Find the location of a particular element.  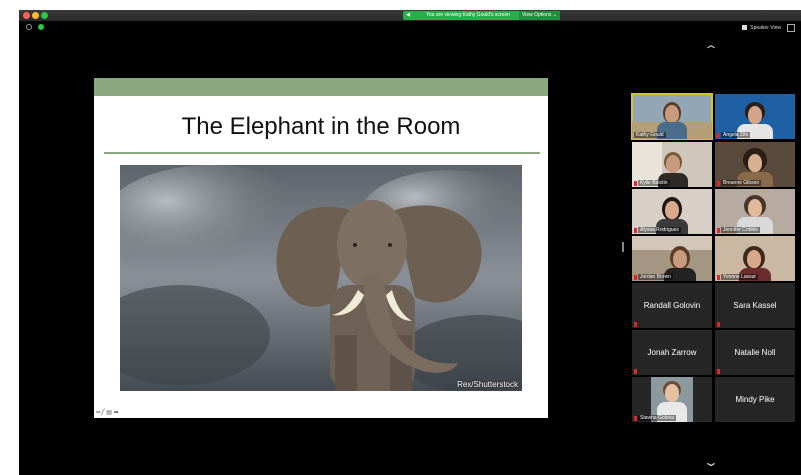

gallery-up-chevron-icon: ⌃ is located at coordinates (711, 50).